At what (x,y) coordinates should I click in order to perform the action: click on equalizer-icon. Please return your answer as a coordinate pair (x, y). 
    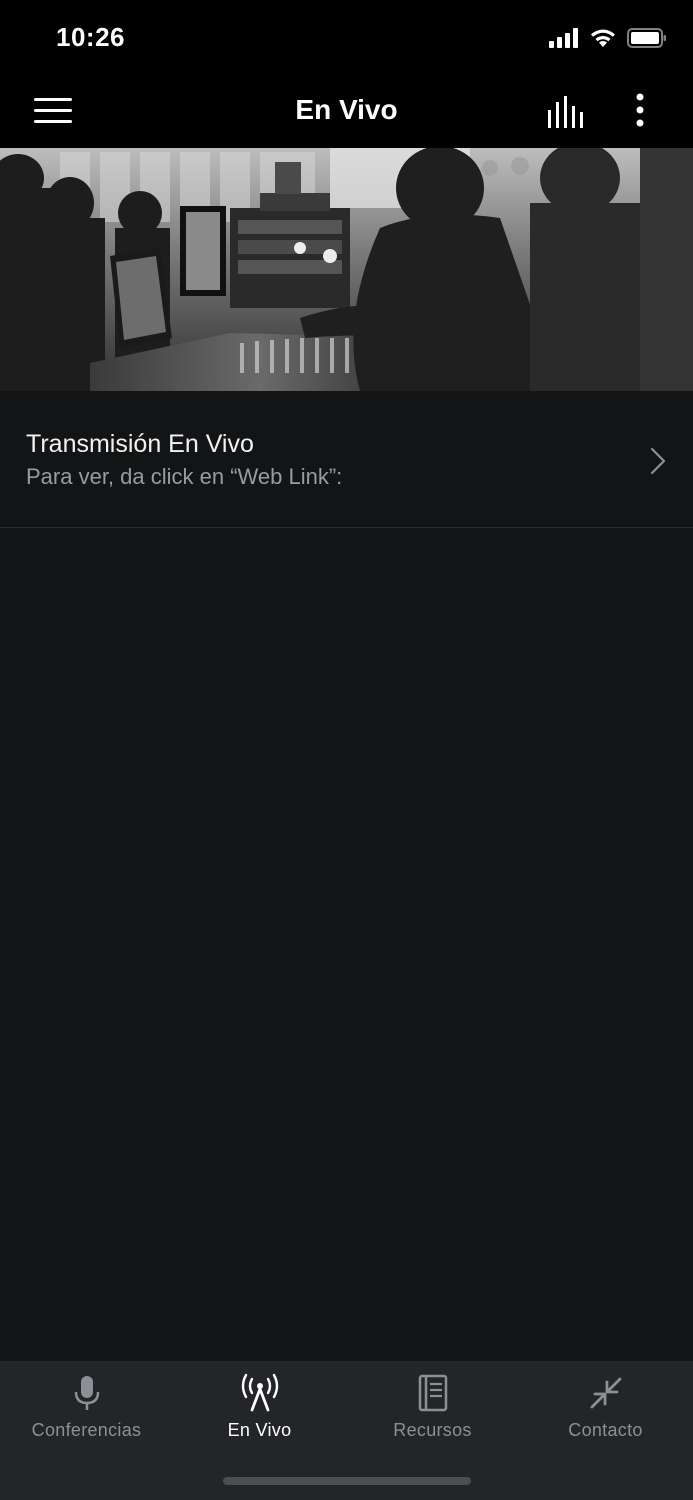
    Looking at the image, I should click on (565, 112).